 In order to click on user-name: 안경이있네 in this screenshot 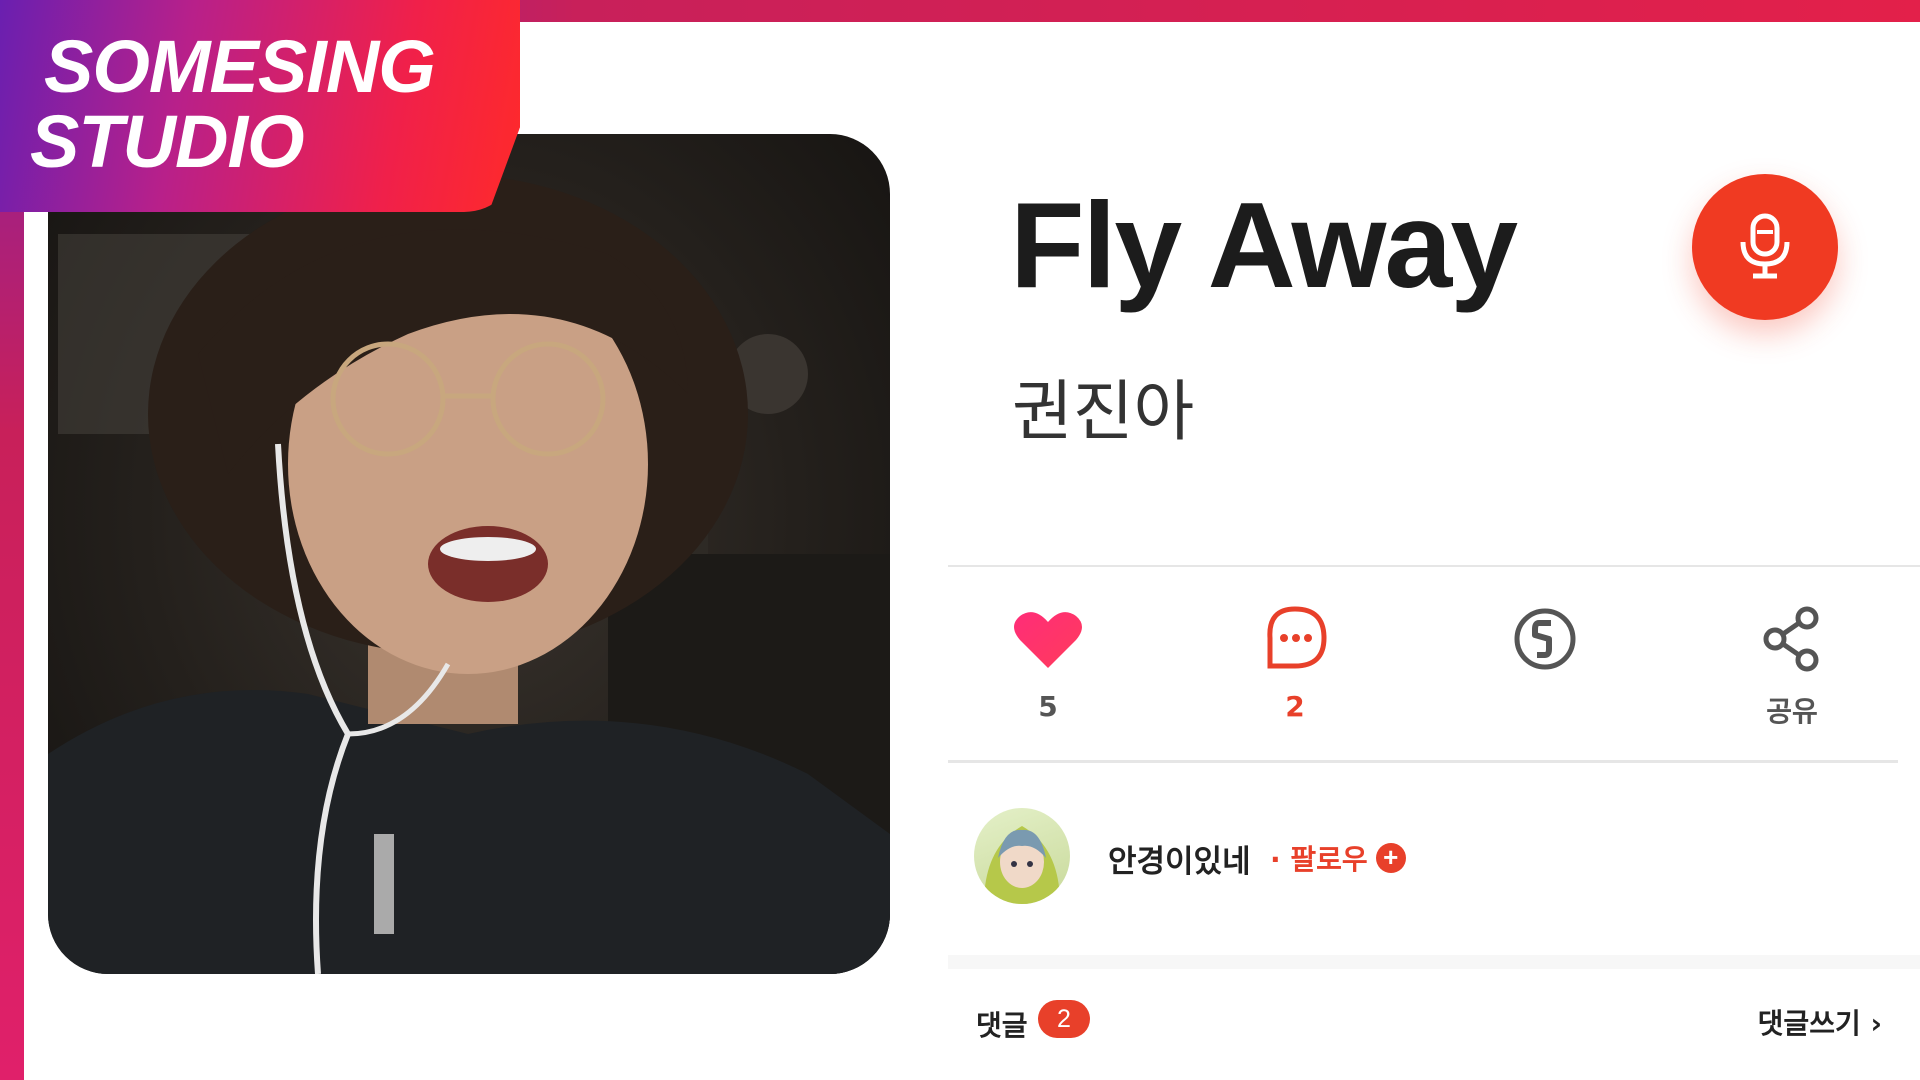, I will do `click(1179, 858)`.